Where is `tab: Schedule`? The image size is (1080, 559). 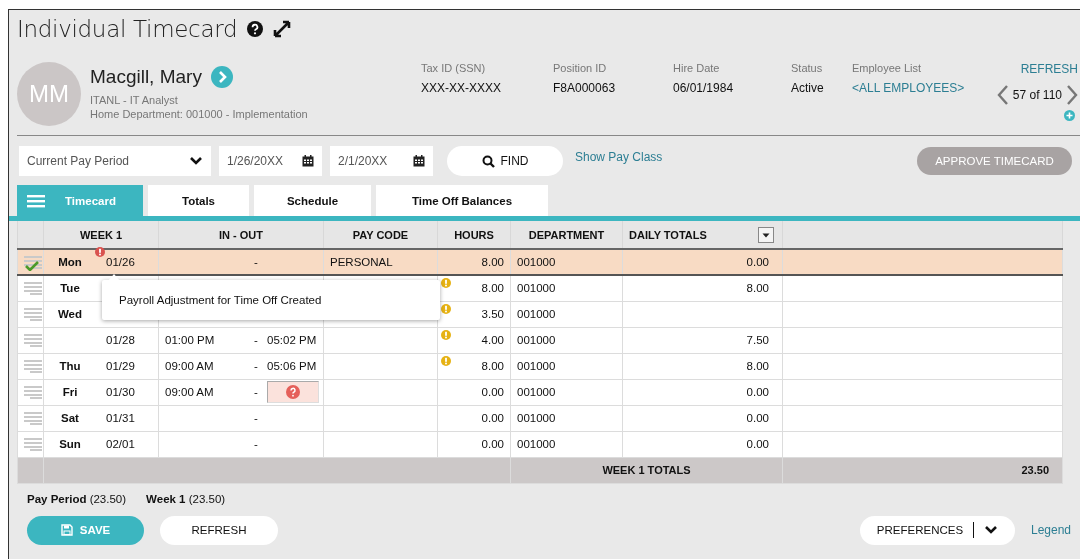 tab: Schedule is located at coordinates (312, 200).